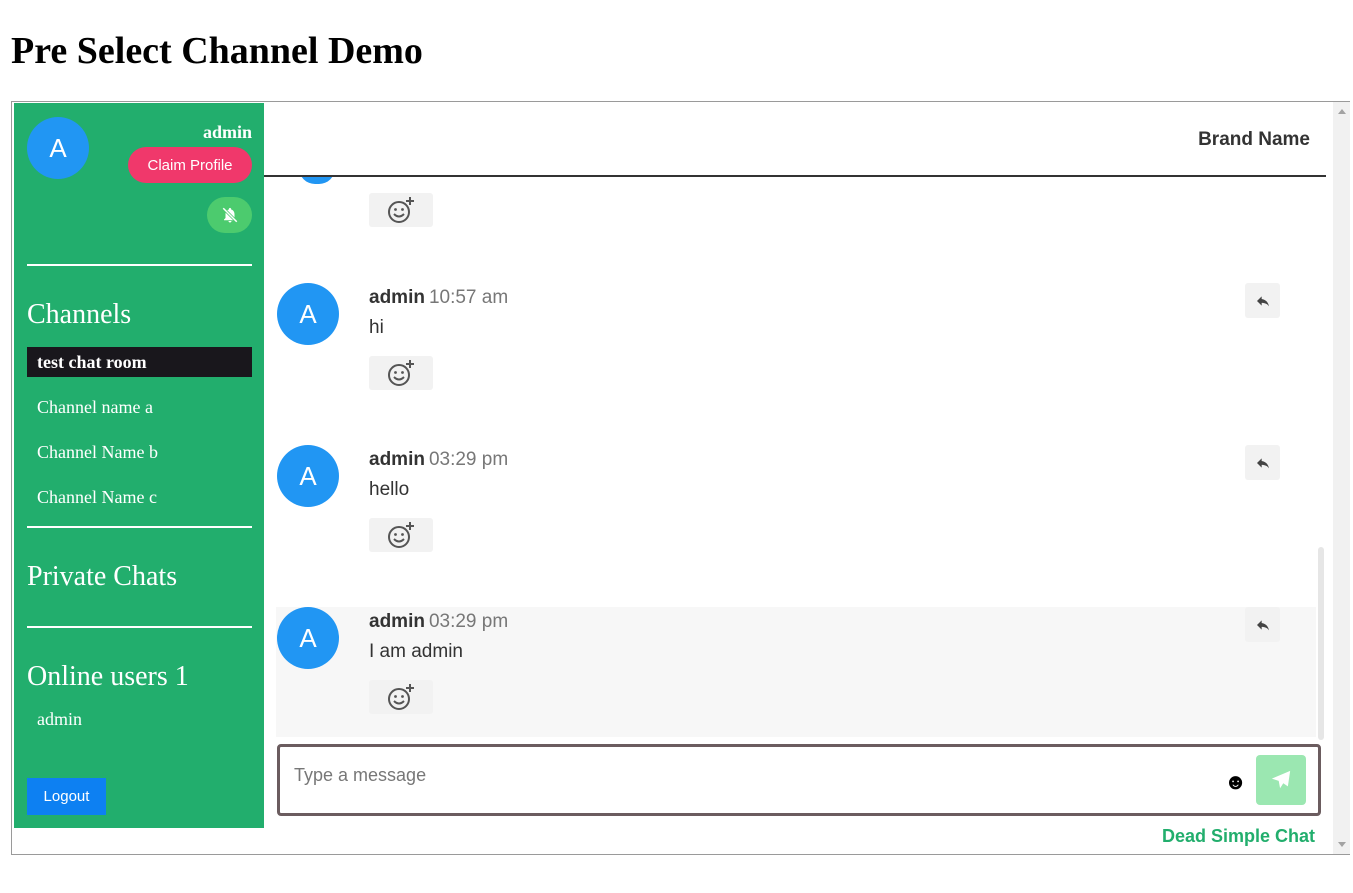 The height and width of the screenshot is (893, 1353). What do you see at coordinates (389, 489) in the screenshot?
I see `message-text: hello` at bounding box center [389, 489].